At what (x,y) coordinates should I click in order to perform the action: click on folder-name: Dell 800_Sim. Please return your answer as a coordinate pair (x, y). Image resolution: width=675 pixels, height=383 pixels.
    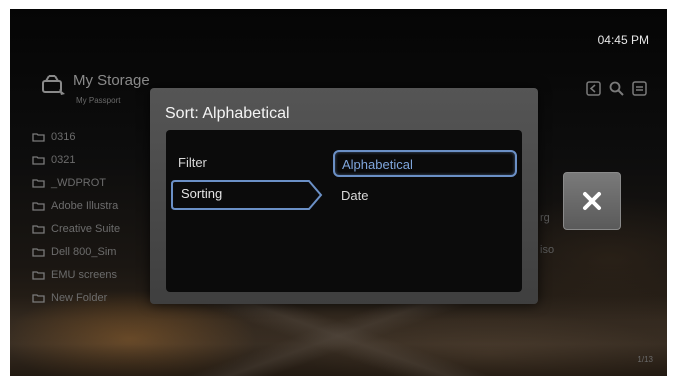
    Looking at the image, I should click on (84, 251).